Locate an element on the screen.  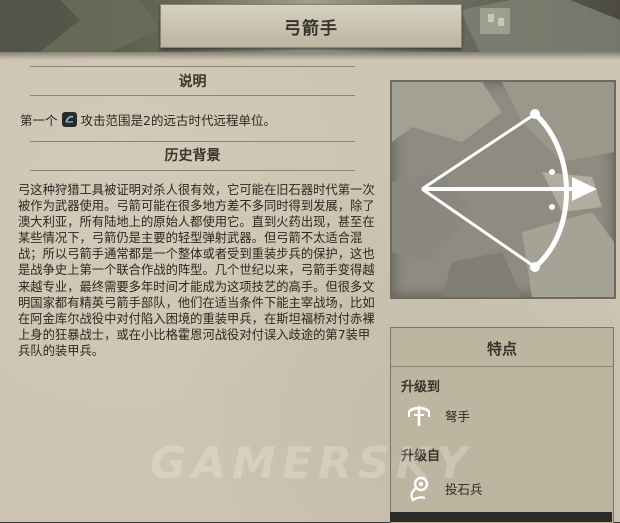
panel-top-shadow is located at coordinates (310, 56).